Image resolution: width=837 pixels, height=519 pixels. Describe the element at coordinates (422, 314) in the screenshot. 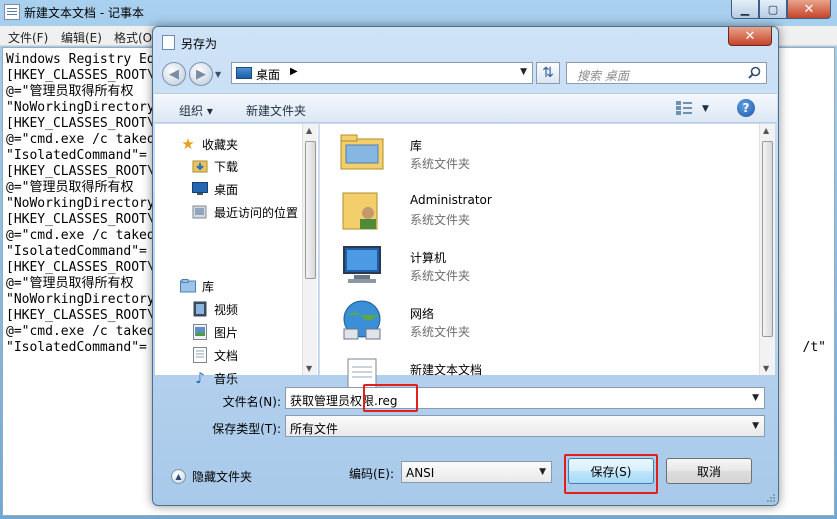

I see `file-name: 网络` at that location.